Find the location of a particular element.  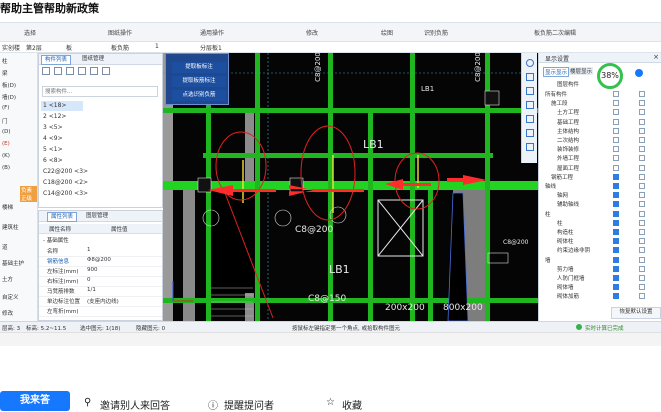

reset-defaults-button: 恢复默认设置 is located at coordinates (636, 313).